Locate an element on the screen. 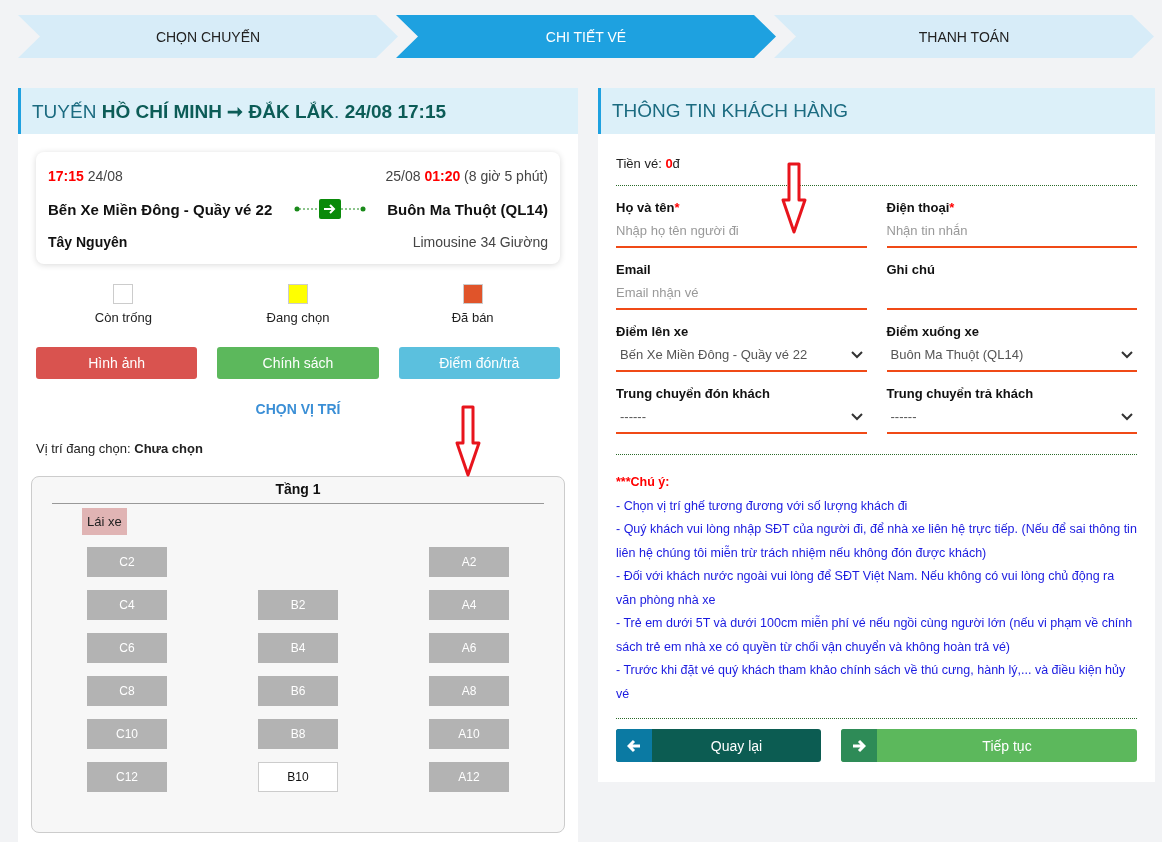  deck-title: Tầng 1 is located at coordinates (298, 492).